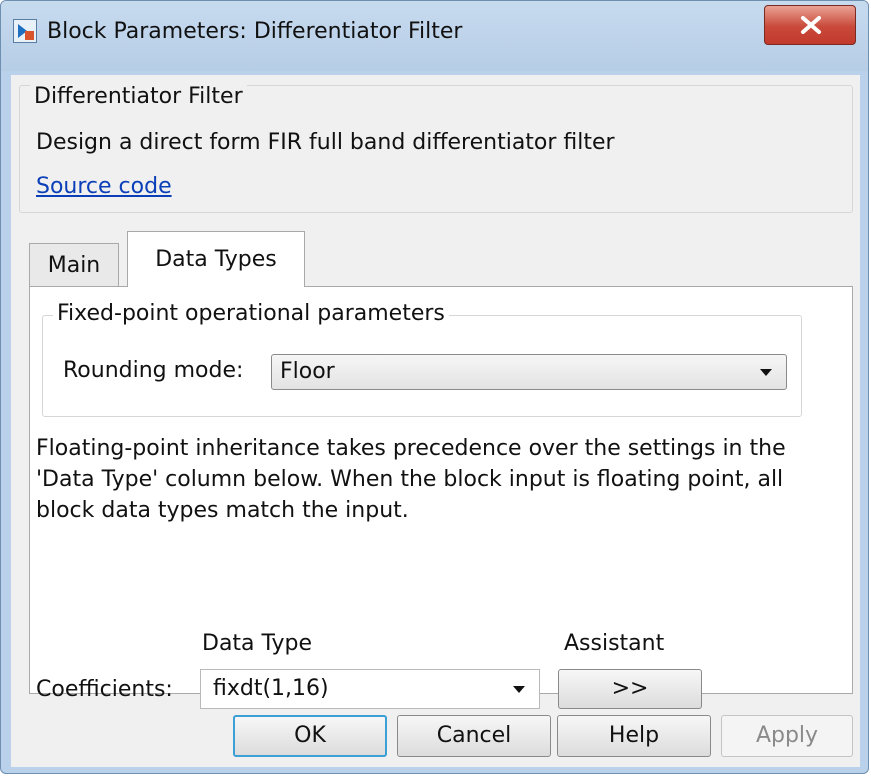 This screenshot has height=776, width=871. What do you see at coordinates (634, 736) in the screenshot?
I see `help-button: Help` at bounding box center [634, 736].